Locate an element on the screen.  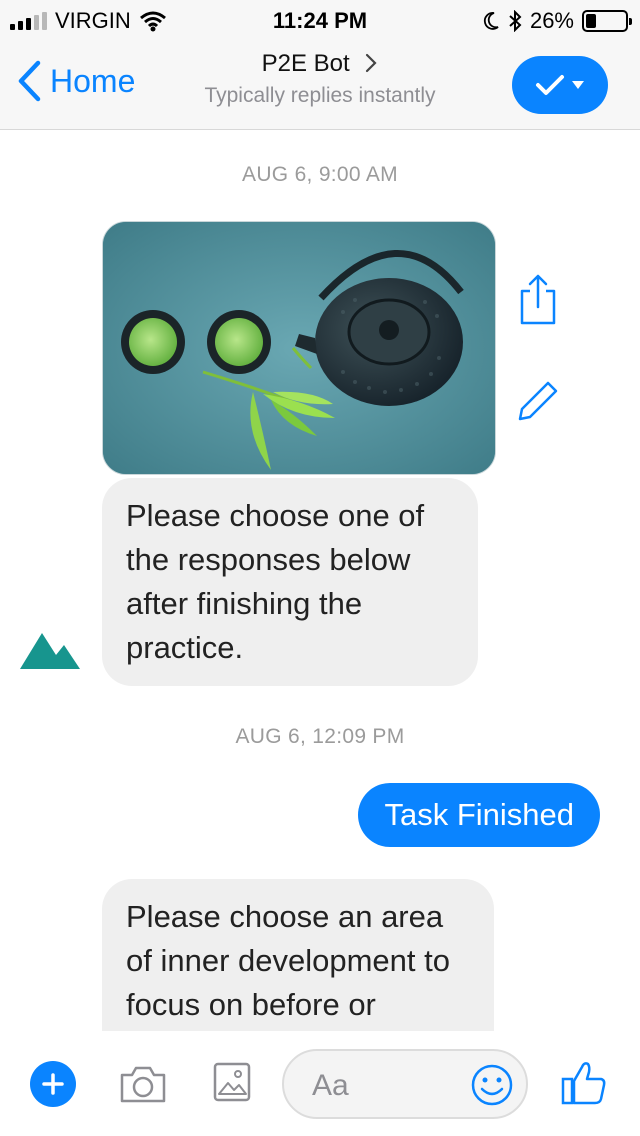
gallery-icon is located at coordinates (232, 1082).